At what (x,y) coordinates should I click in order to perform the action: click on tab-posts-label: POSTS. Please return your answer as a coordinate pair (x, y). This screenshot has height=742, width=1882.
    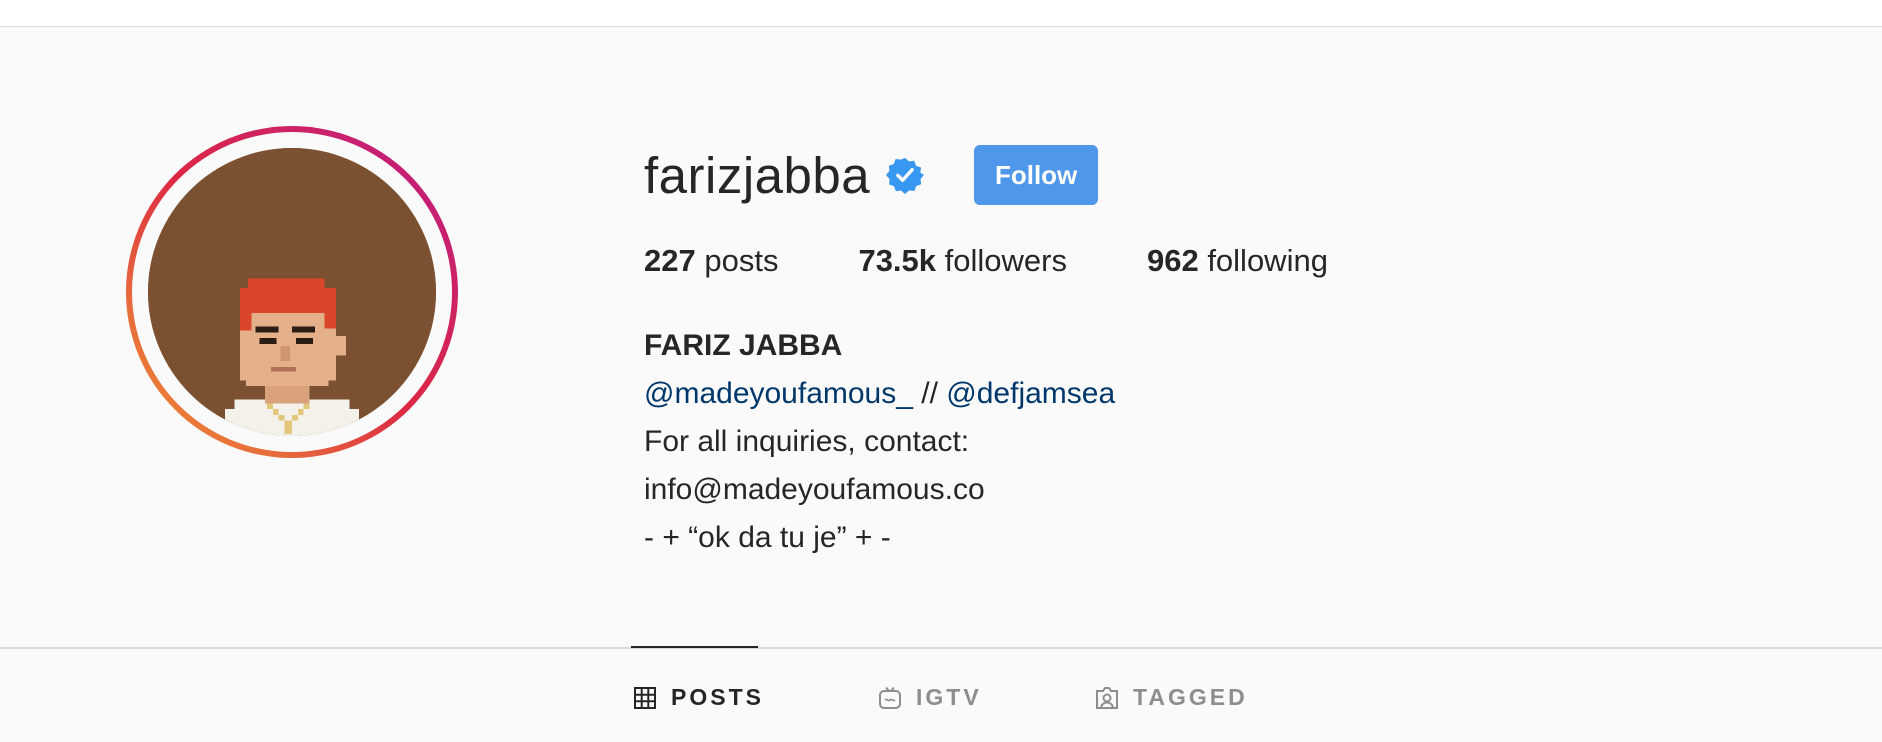
    Looking at the image, I should click on (717, 697).